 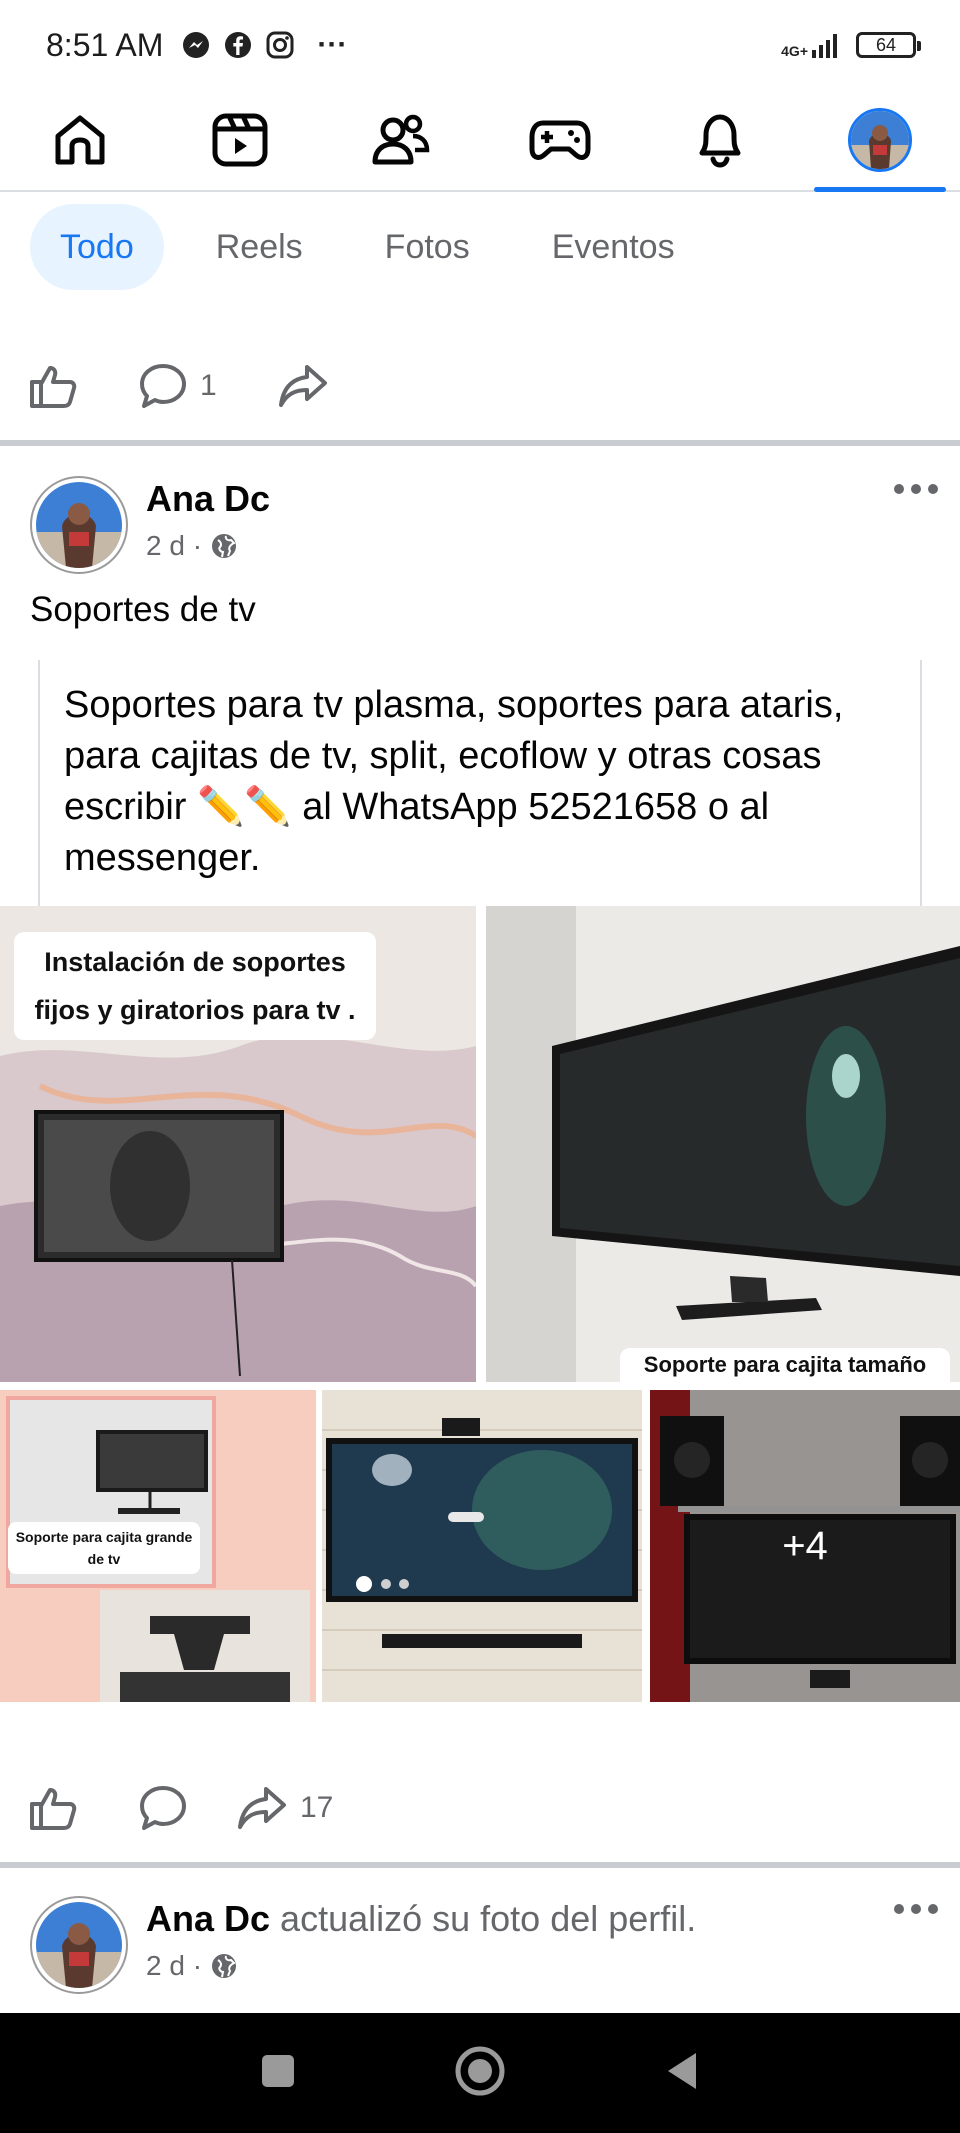 I want to click on network-type: 4G+, so click(x=794, y=51).